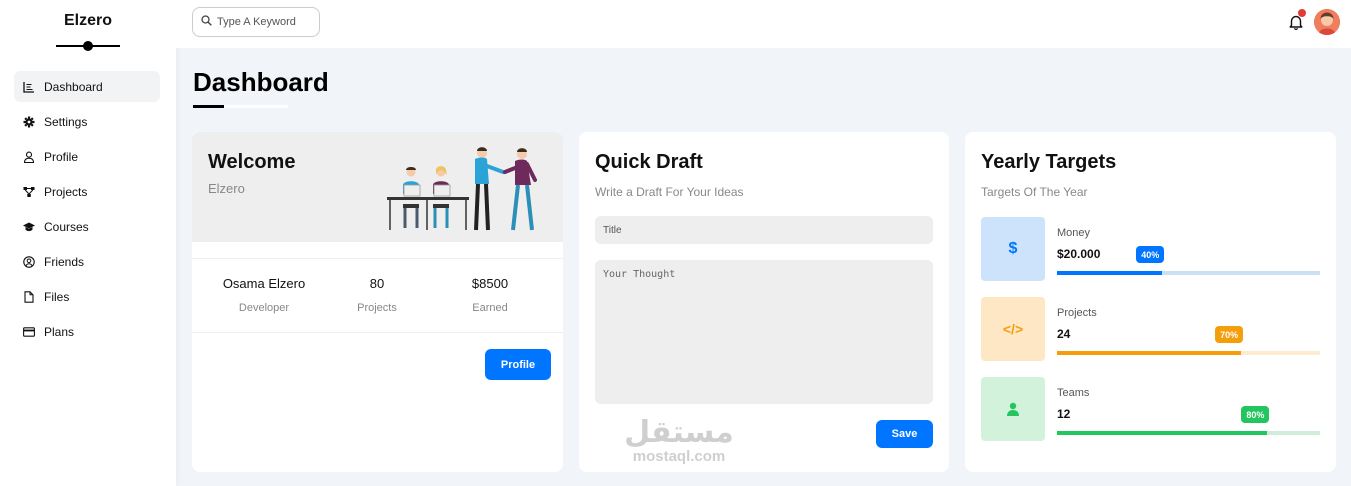 This screenshot has height=486, width=1351. Describe the element at coordinates (1073, 393) in the screenshot. I see `target-label: Teams` at that location.